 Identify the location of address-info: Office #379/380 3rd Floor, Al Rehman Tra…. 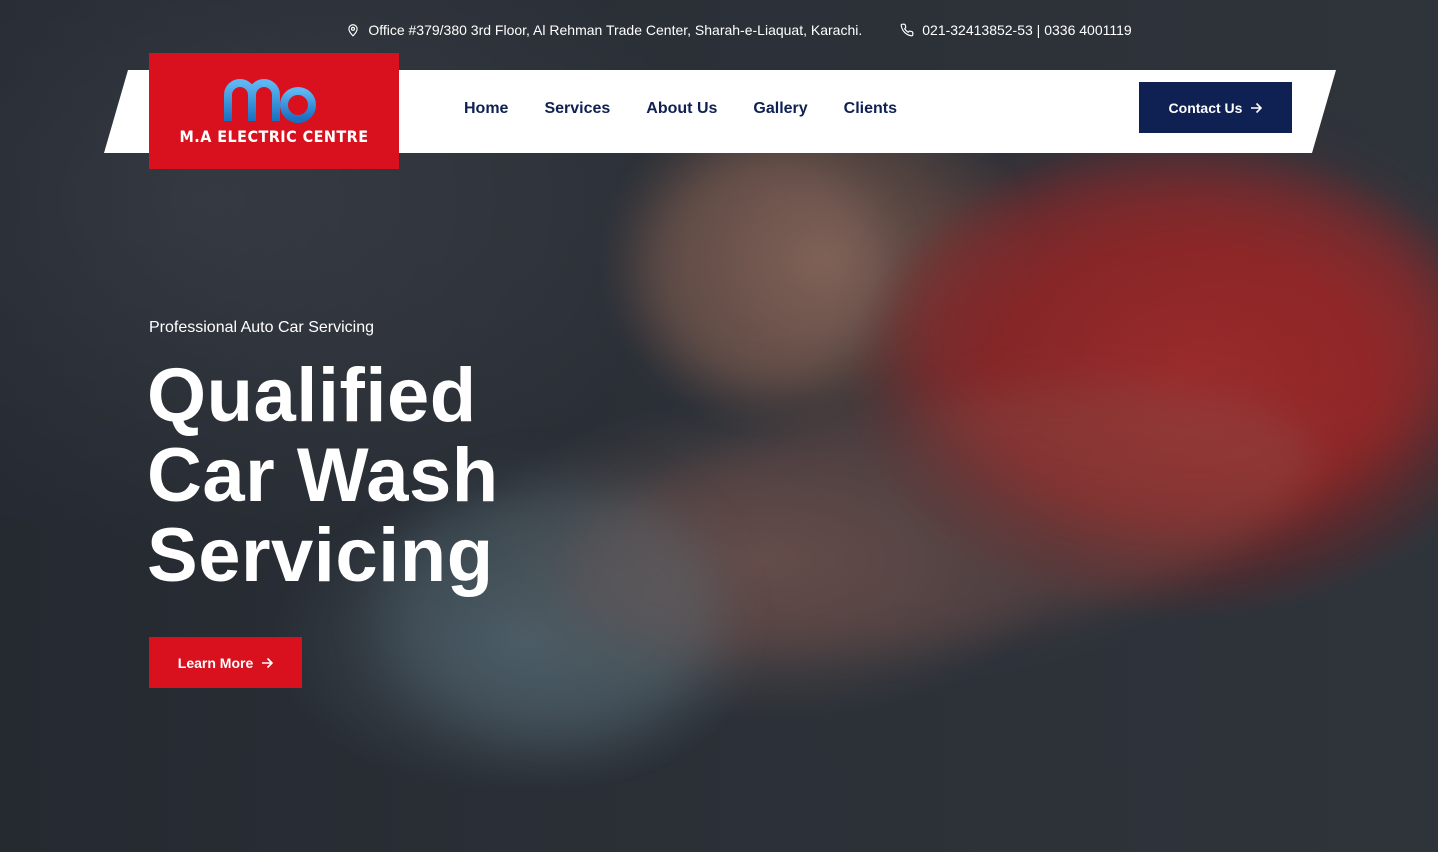
(584, 30).